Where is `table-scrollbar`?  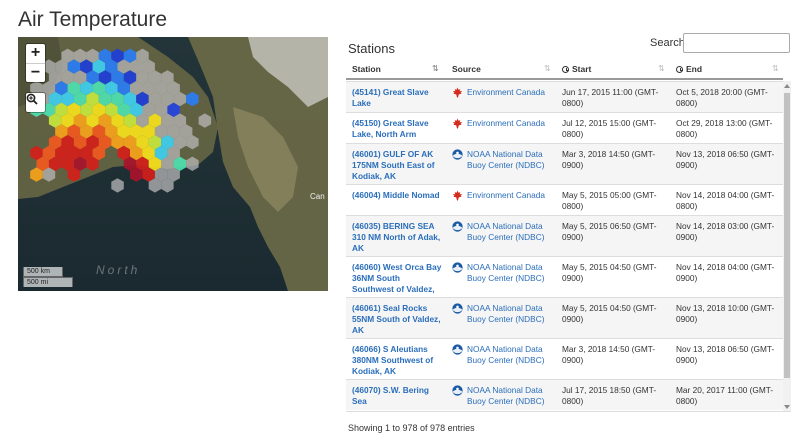
table-scrollbar is located at coordinates (787, 246).